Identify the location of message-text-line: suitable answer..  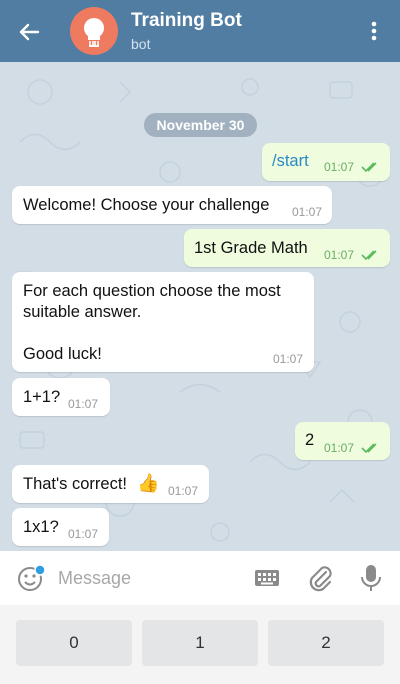
(82, 312).